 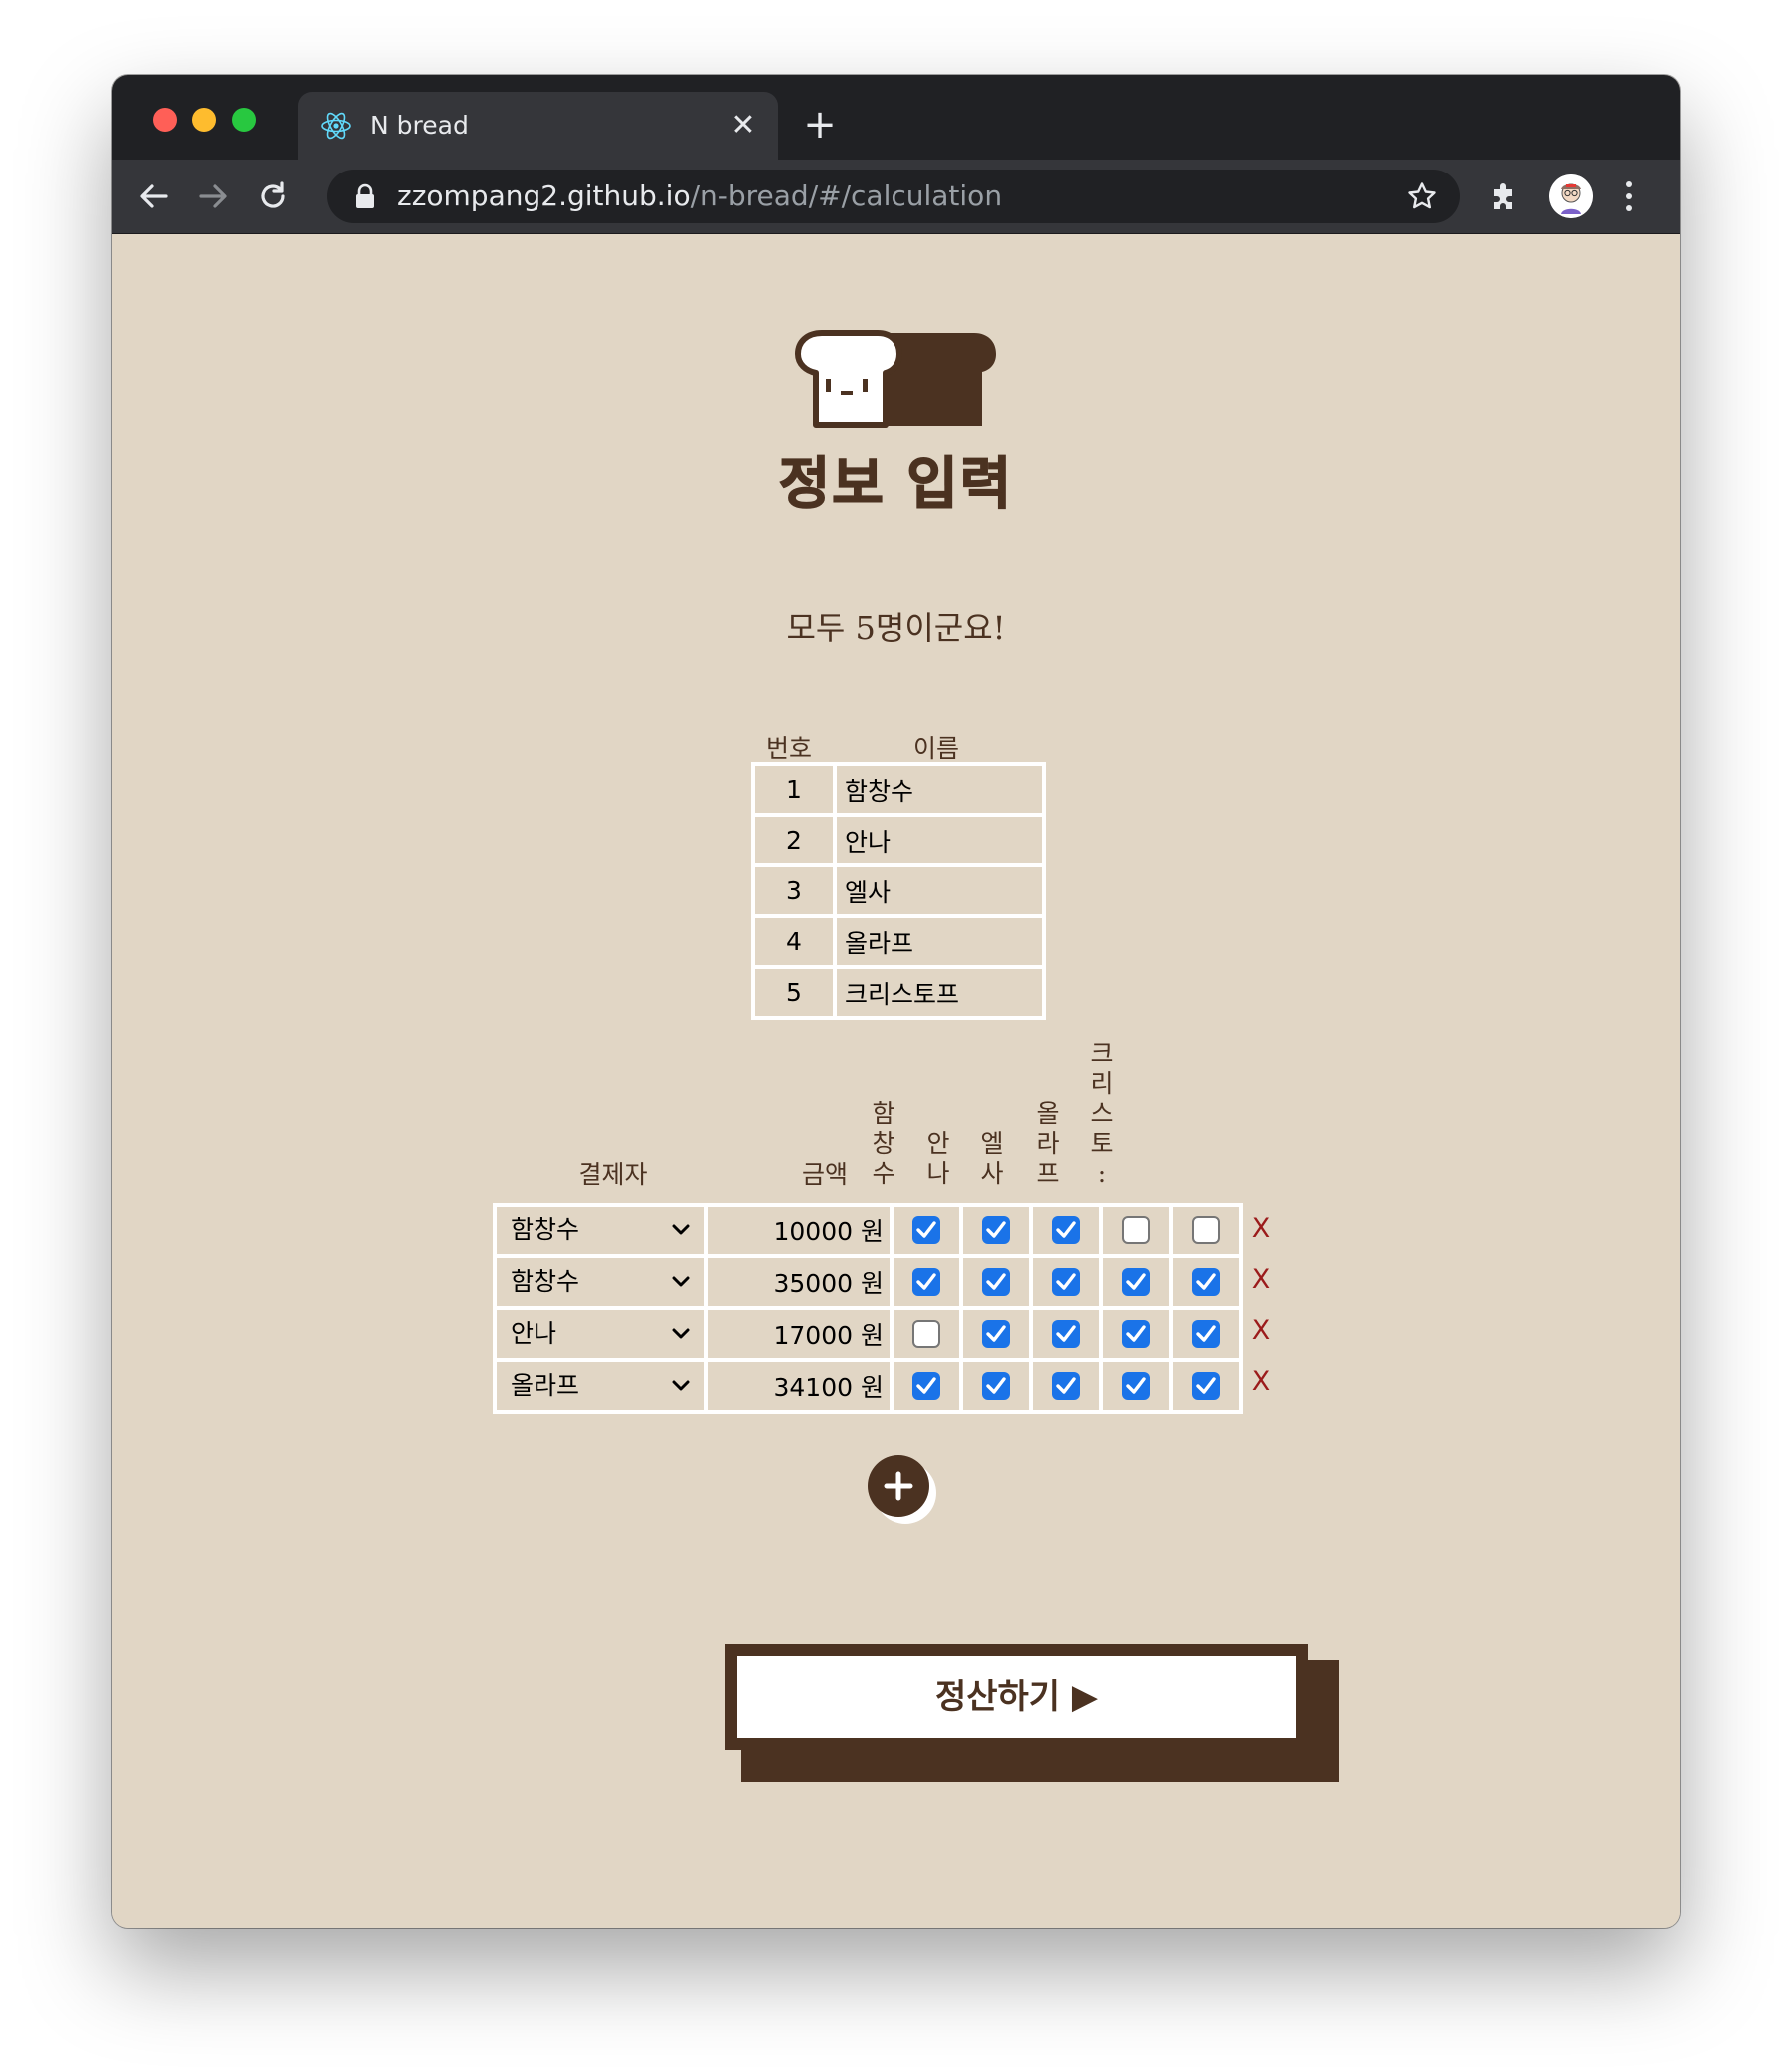 What do you see at coordinates (936, 749) in the screenshot?
I see `name-header: 이름` at bounding box center [936, 749].